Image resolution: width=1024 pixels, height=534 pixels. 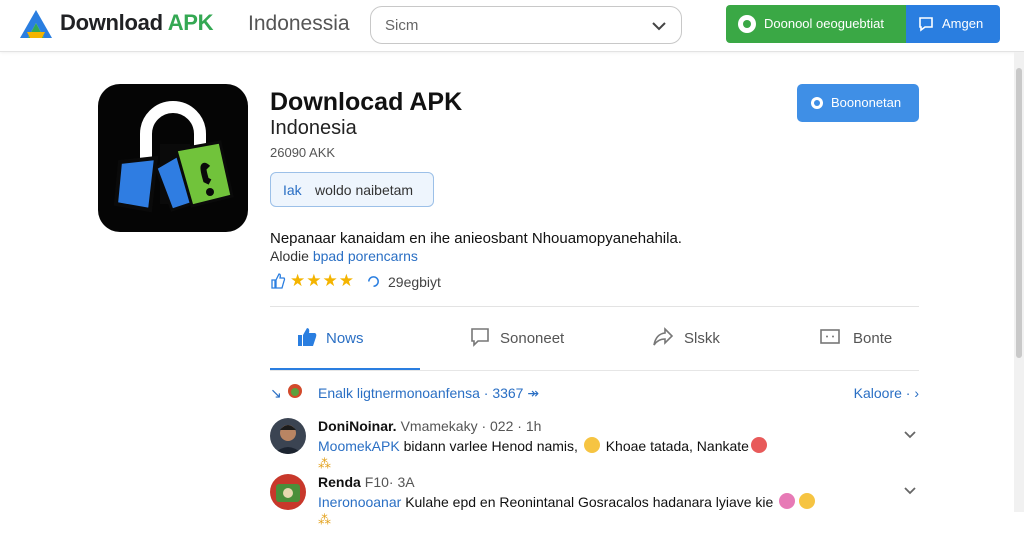 What do you see at coordinates (289, 256) in the screenshot?
I see `description-prefix: Alodie` at bounding box center [289, 256].